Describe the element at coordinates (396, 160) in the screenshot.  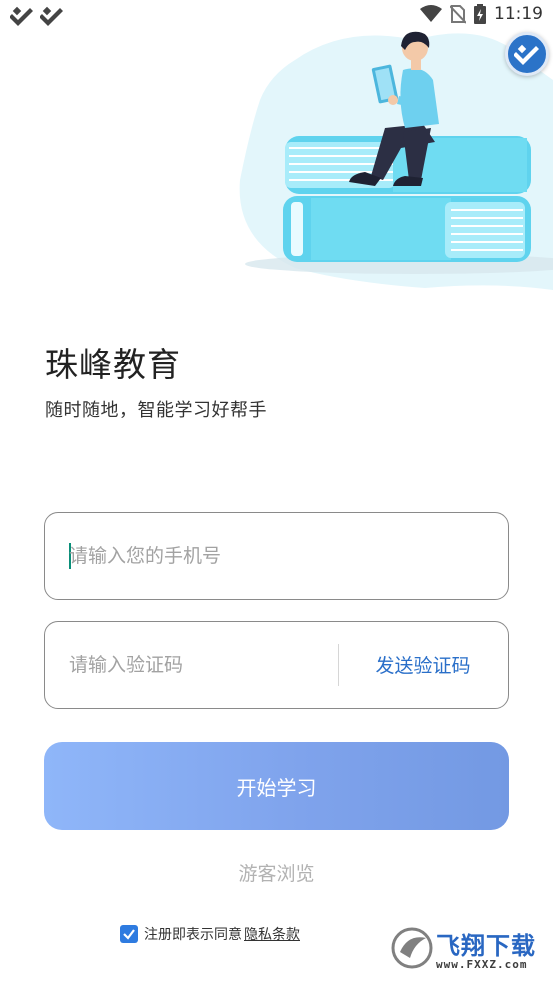
I see `person-reading-on-books-illustration` at that location.